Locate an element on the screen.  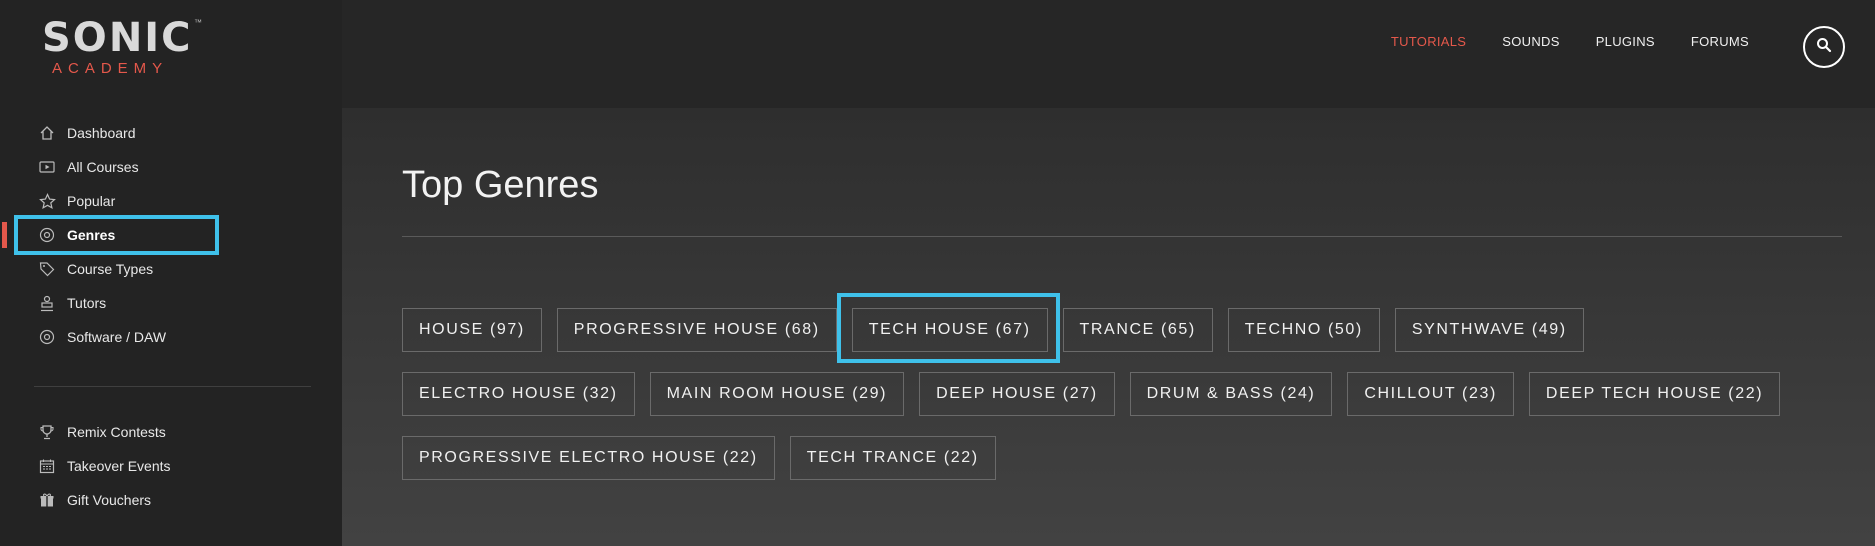
sidebar-item-label: Popular is located at coordinates (91, 201).